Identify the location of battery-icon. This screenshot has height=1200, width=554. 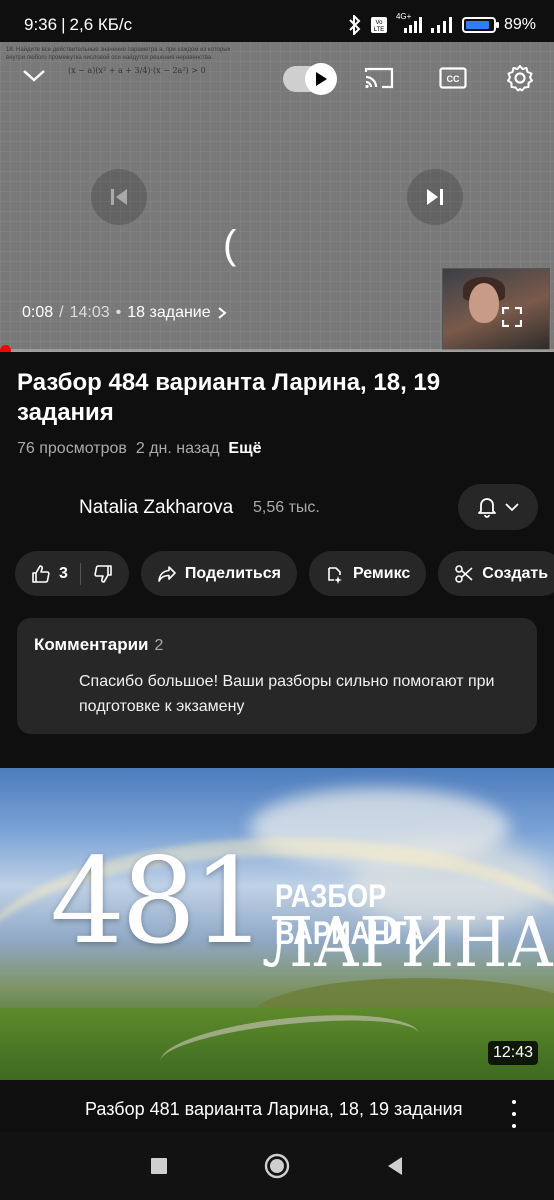
(480, 25).